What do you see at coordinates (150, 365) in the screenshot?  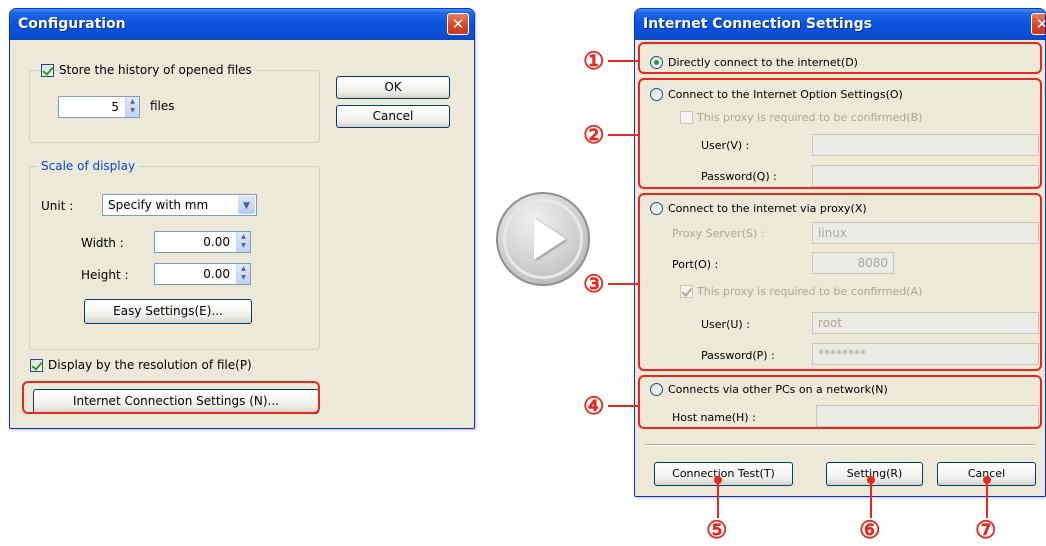 I see `display-resolution-label: Display by the resolution of file(P)` at bounding box center [150, 365].